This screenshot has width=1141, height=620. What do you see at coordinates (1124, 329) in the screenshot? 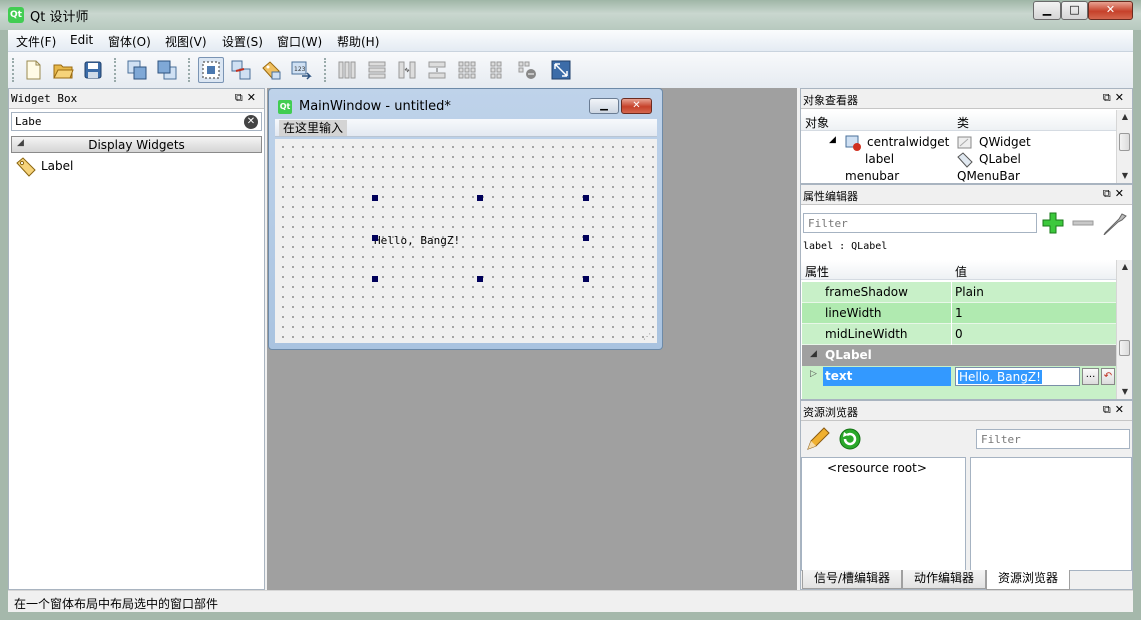
I see `property-editor-scrollbar: ▲ ▼` at bounding box center [1124, 329].